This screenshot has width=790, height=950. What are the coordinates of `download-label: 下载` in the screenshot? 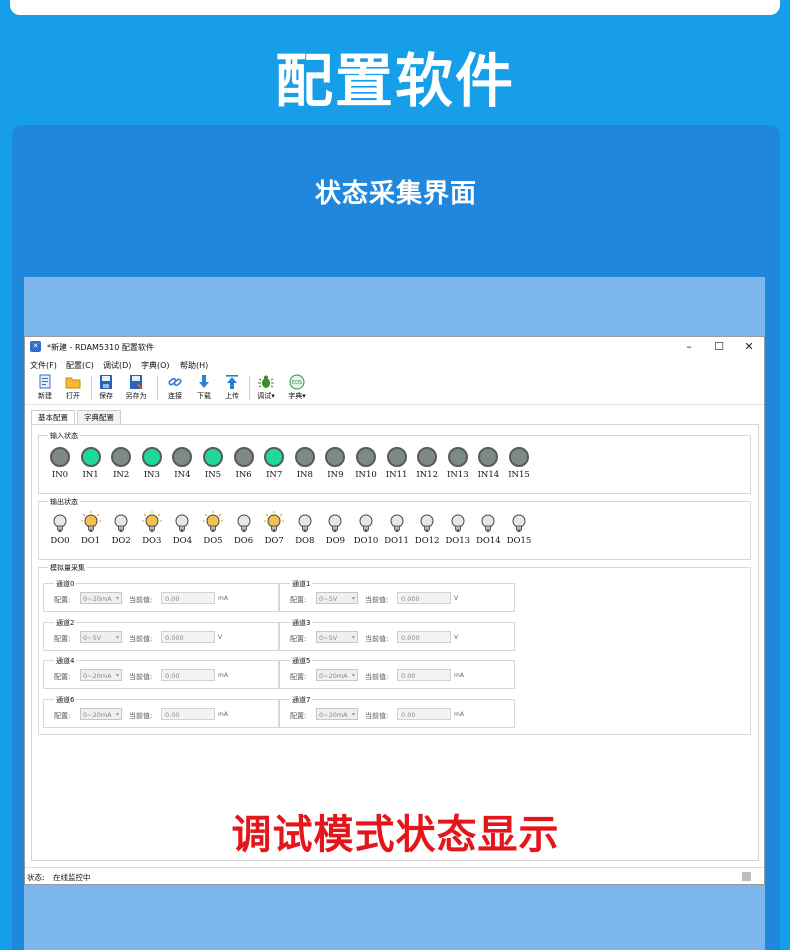 It's located at (204, 396).